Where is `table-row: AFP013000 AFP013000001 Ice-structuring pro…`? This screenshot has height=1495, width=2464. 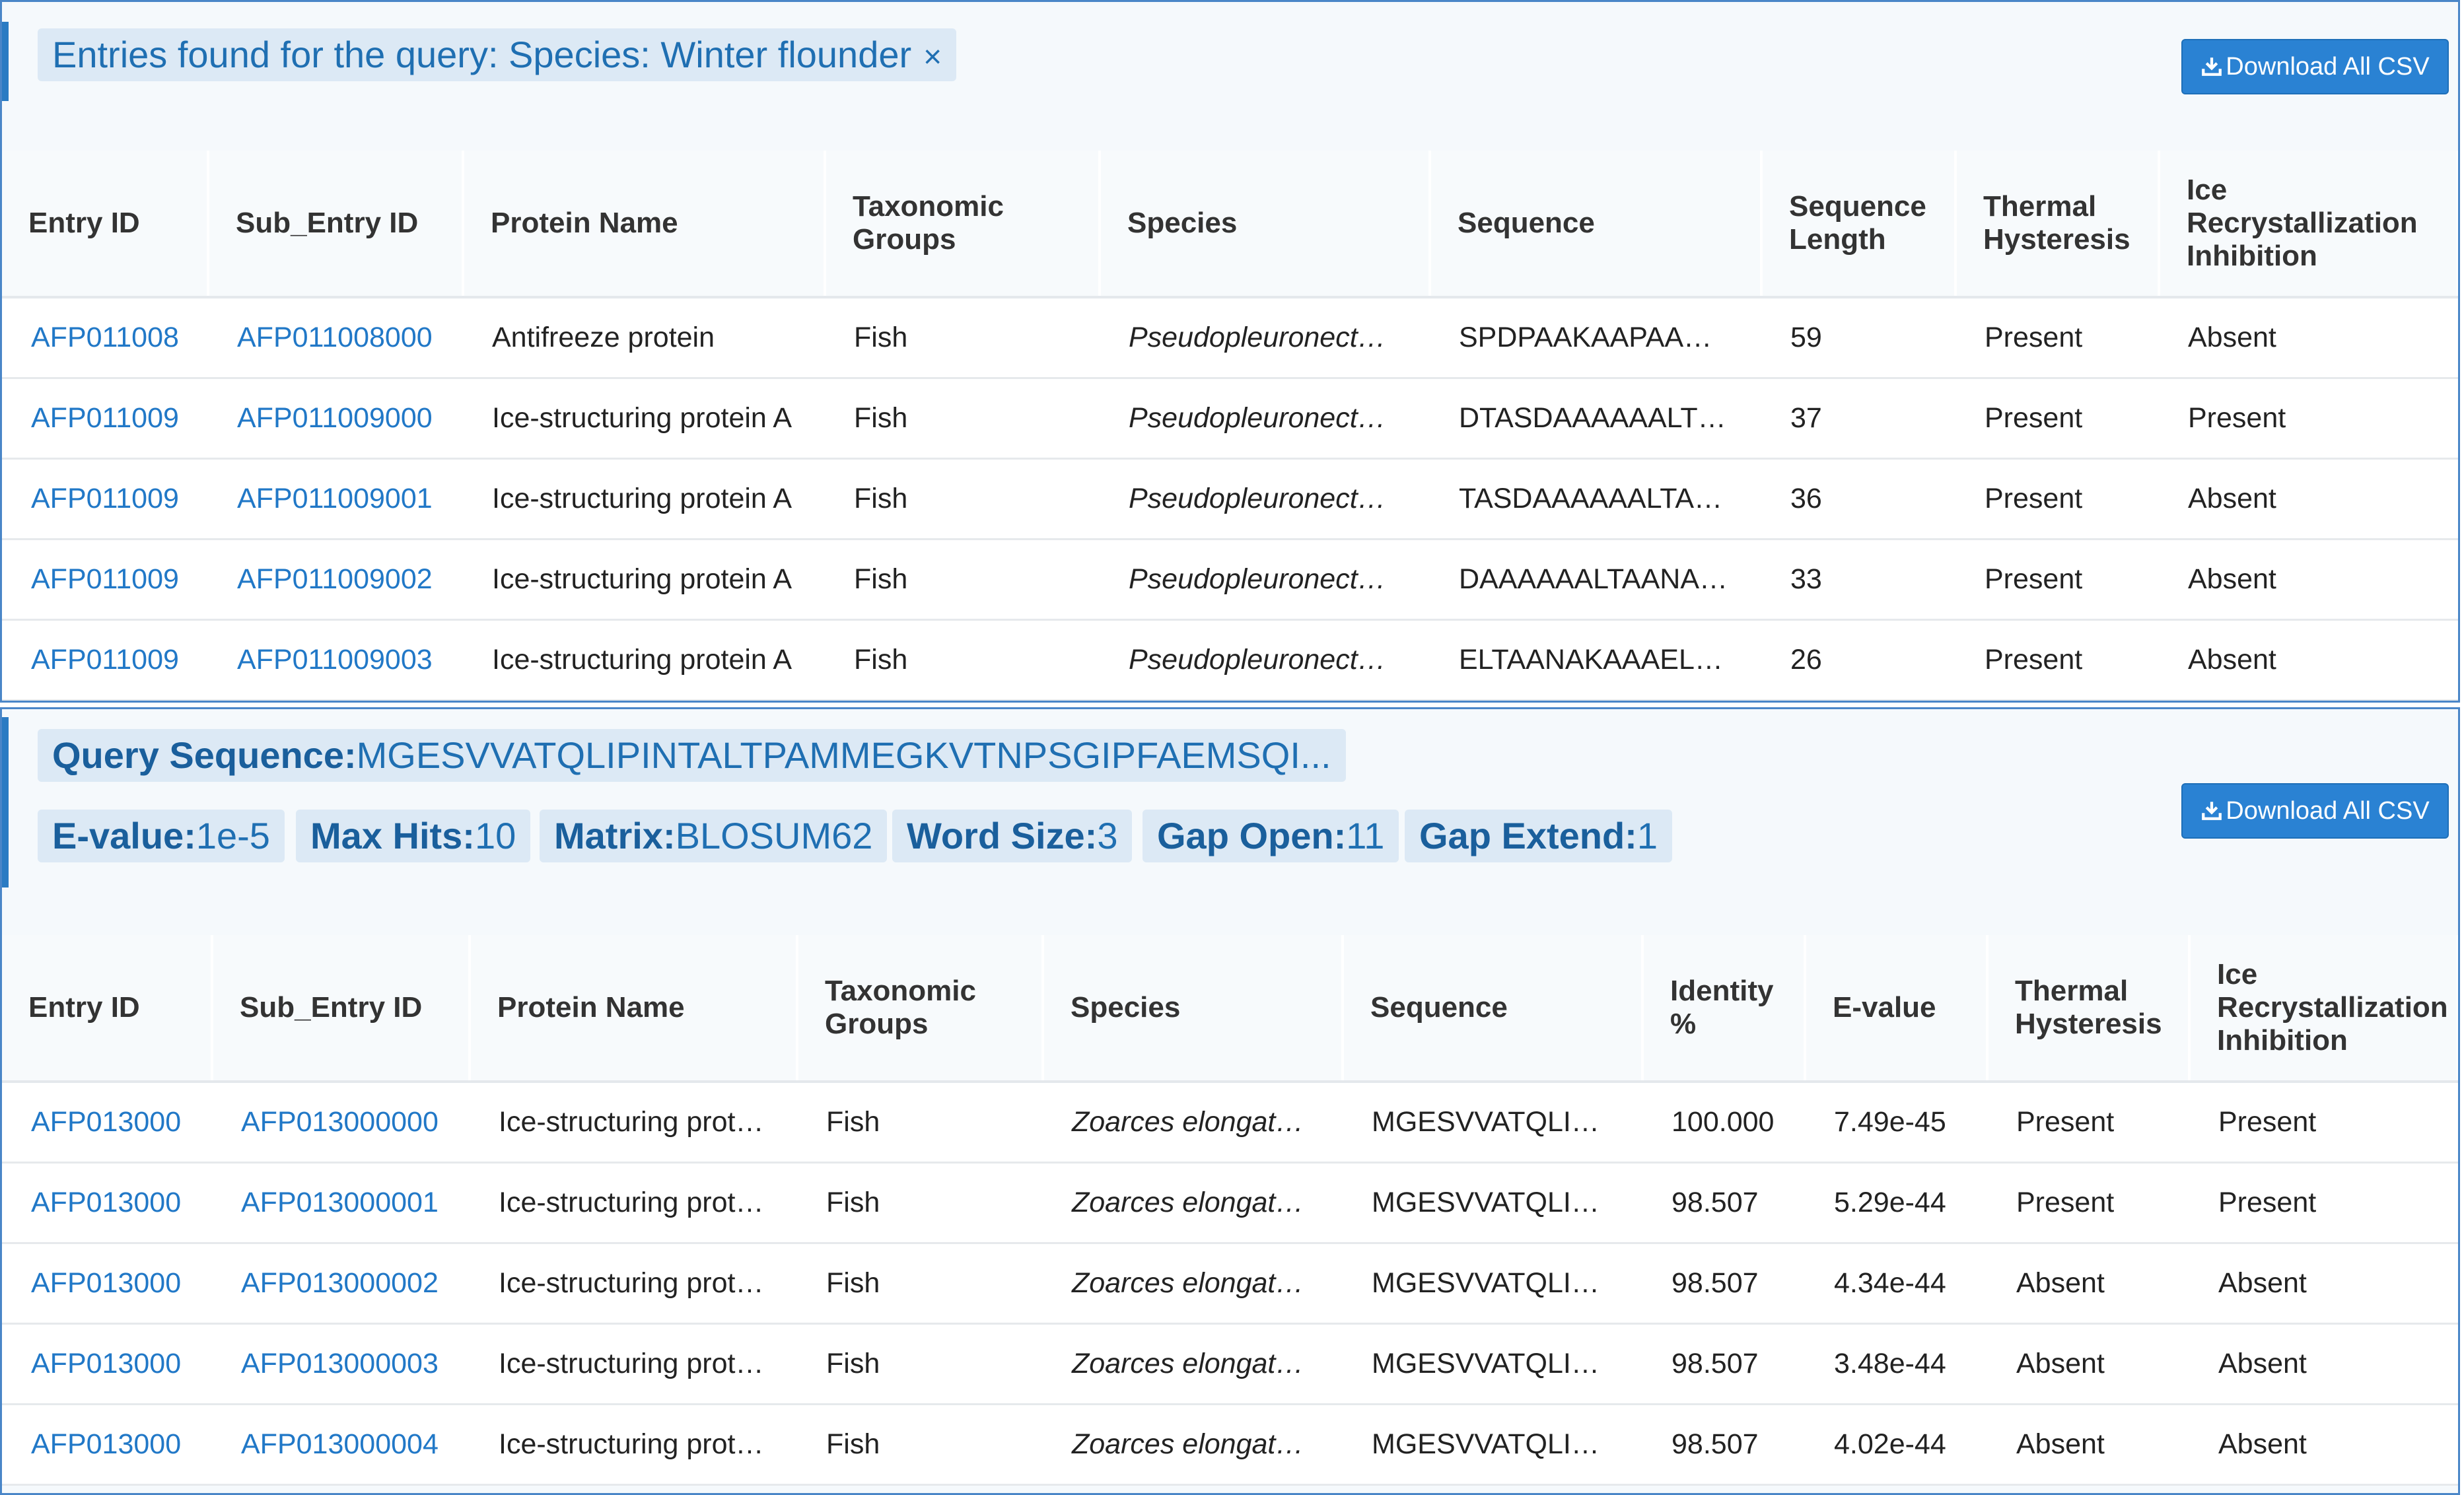 table-row: AFP013000 AFP013000001 Ice-structuring pro… is located at coordinates (1230, 1203).